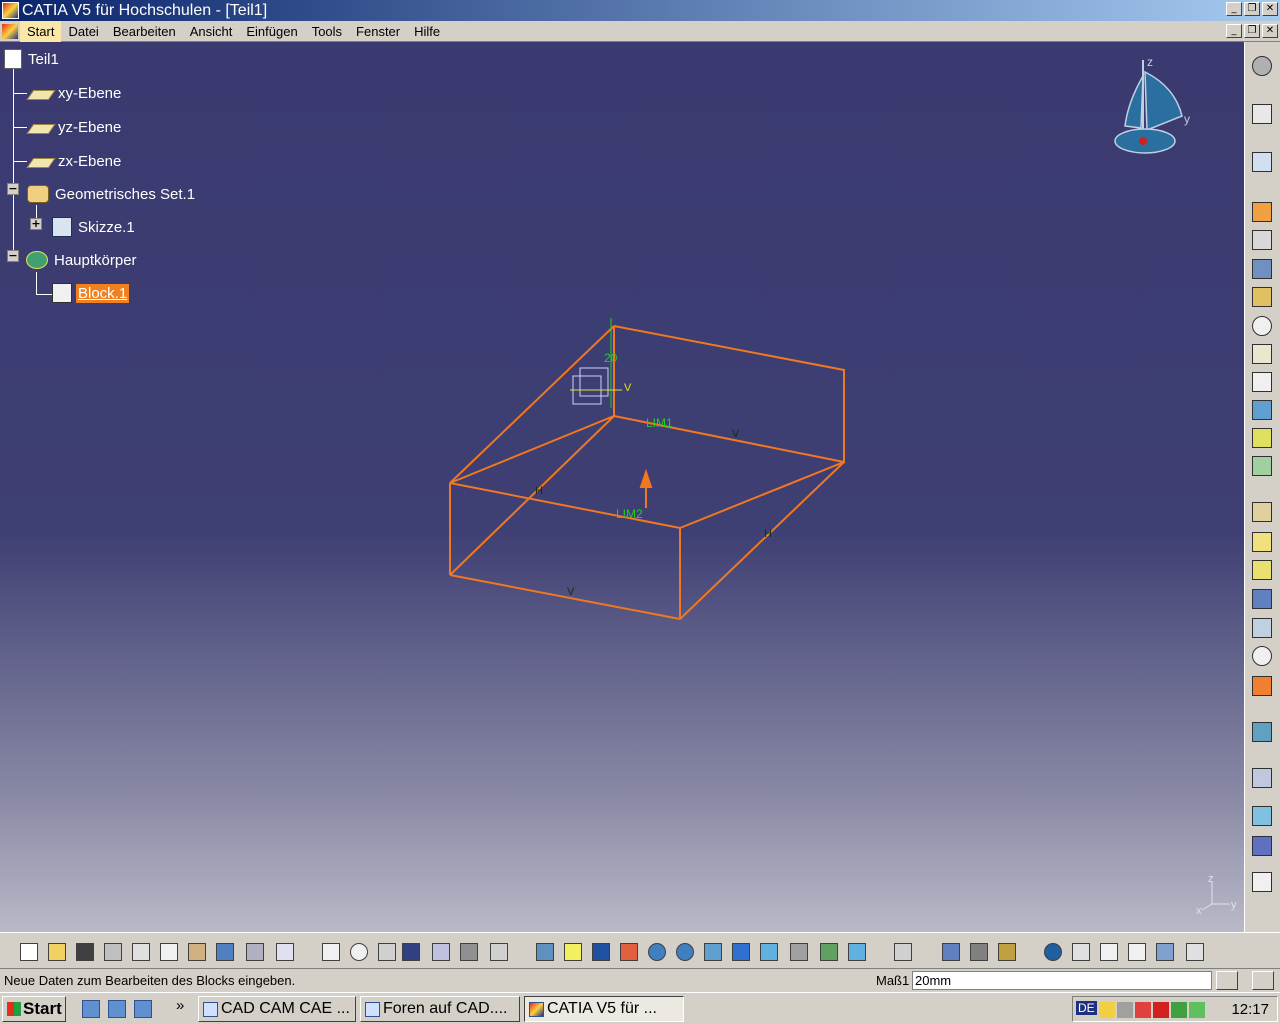  What do you see at coordinates (741, 952) in the screenshot?
I see `multi-view-icon` at bounding box center [741, 952].